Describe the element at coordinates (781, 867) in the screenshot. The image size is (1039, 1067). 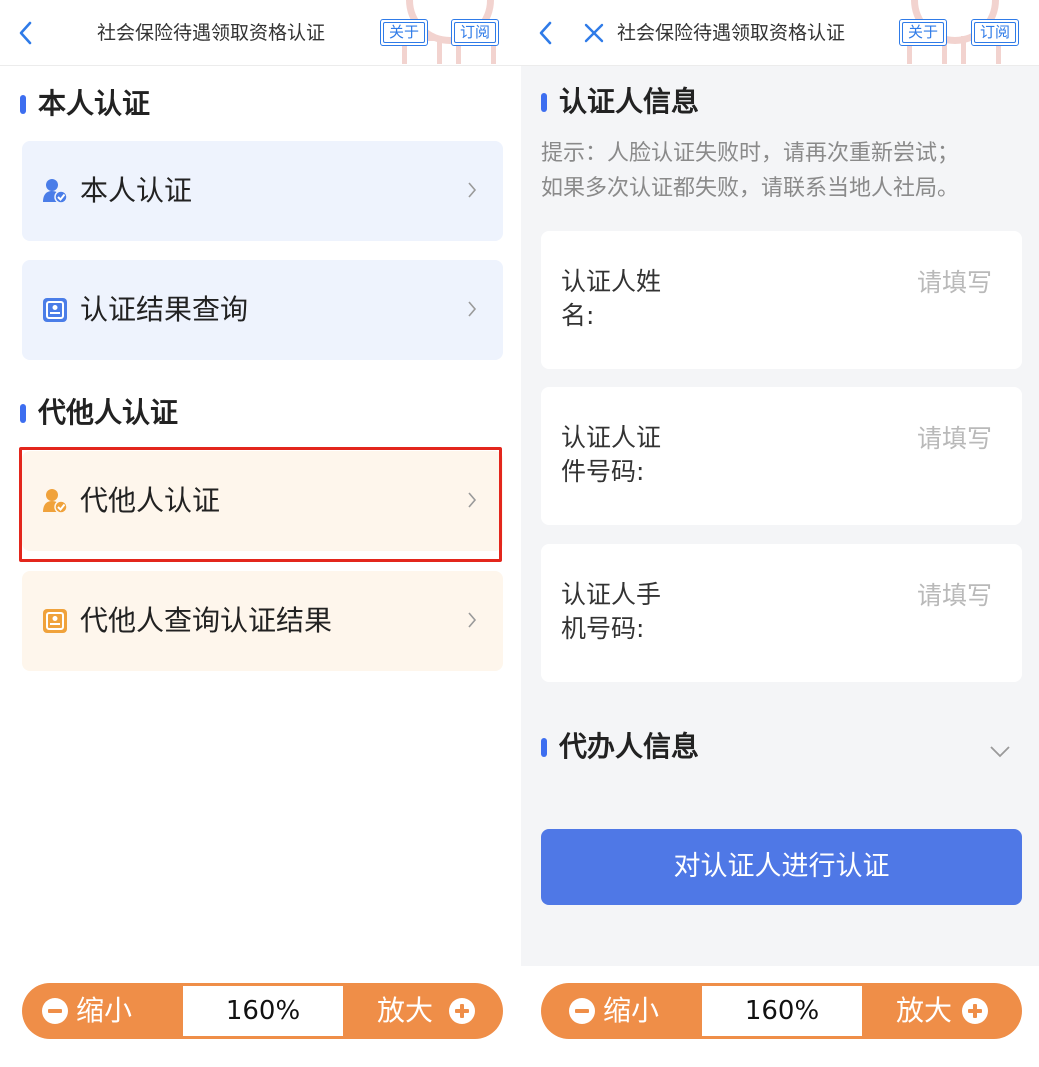
I see `certify-submit-button: 对认证人进行认证` at that location.